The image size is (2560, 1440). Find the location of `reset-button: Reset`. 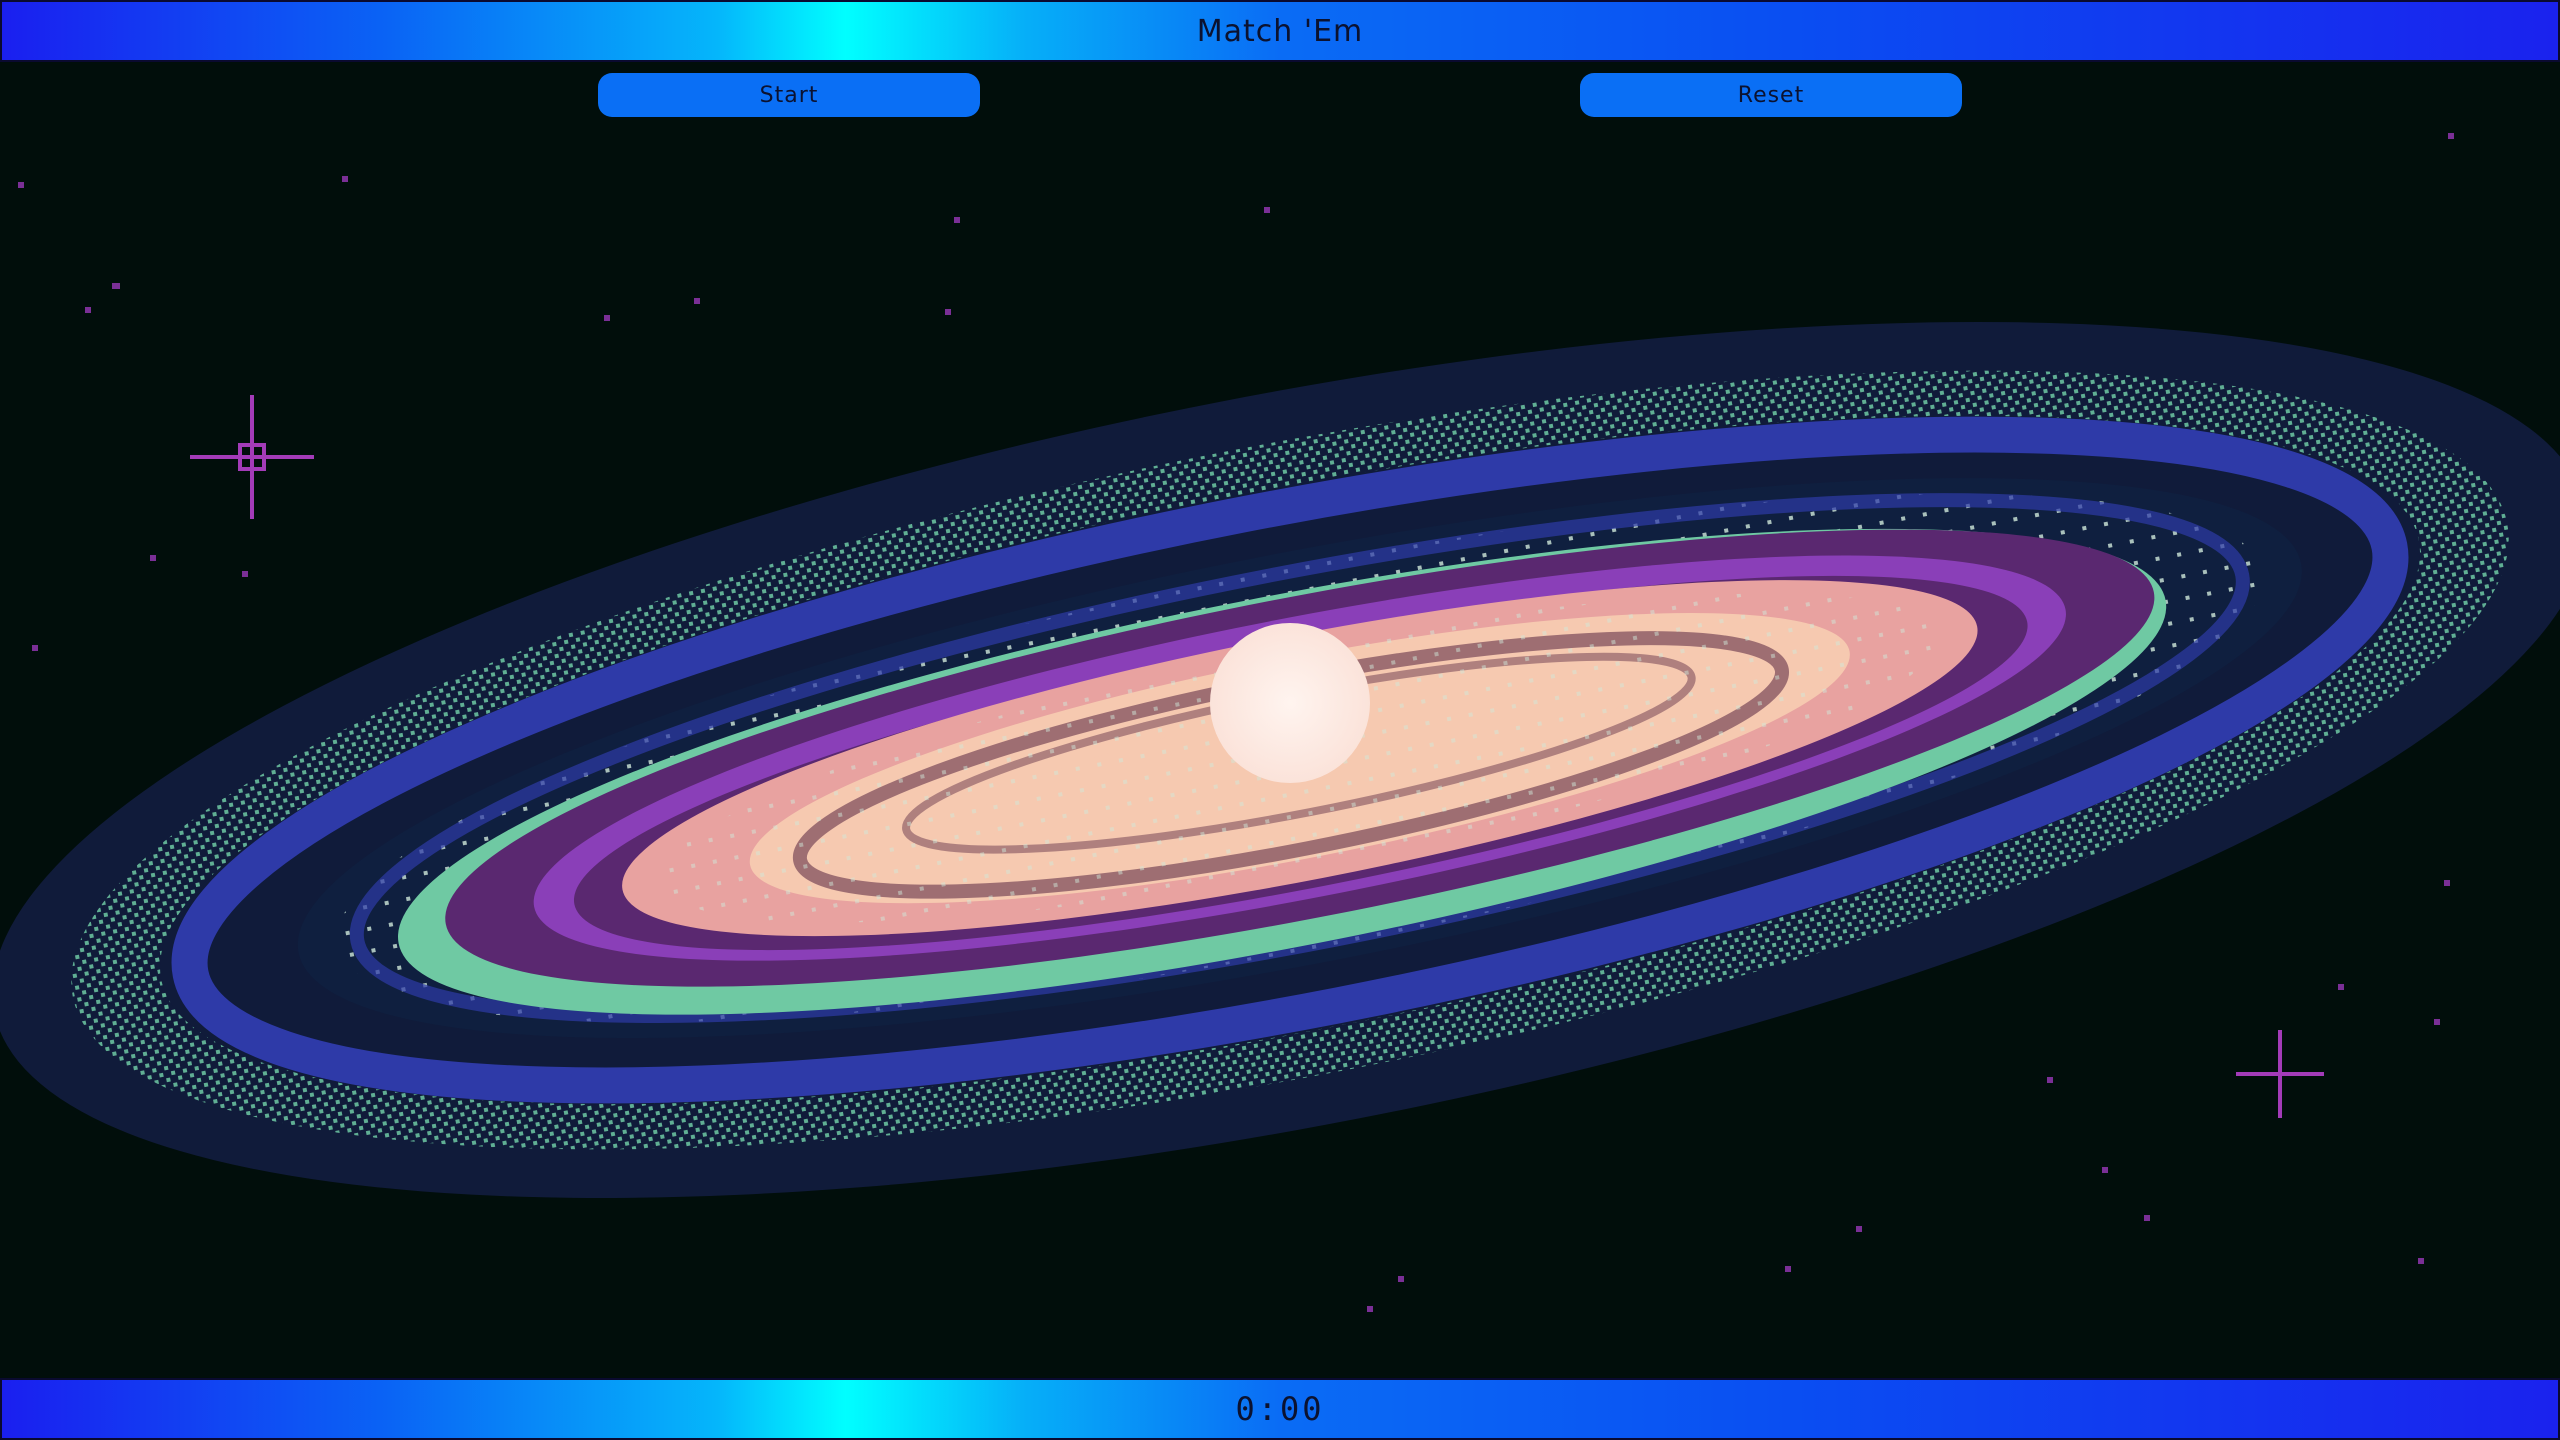

reset-button: Reset is located at coordinates (1771, 95).